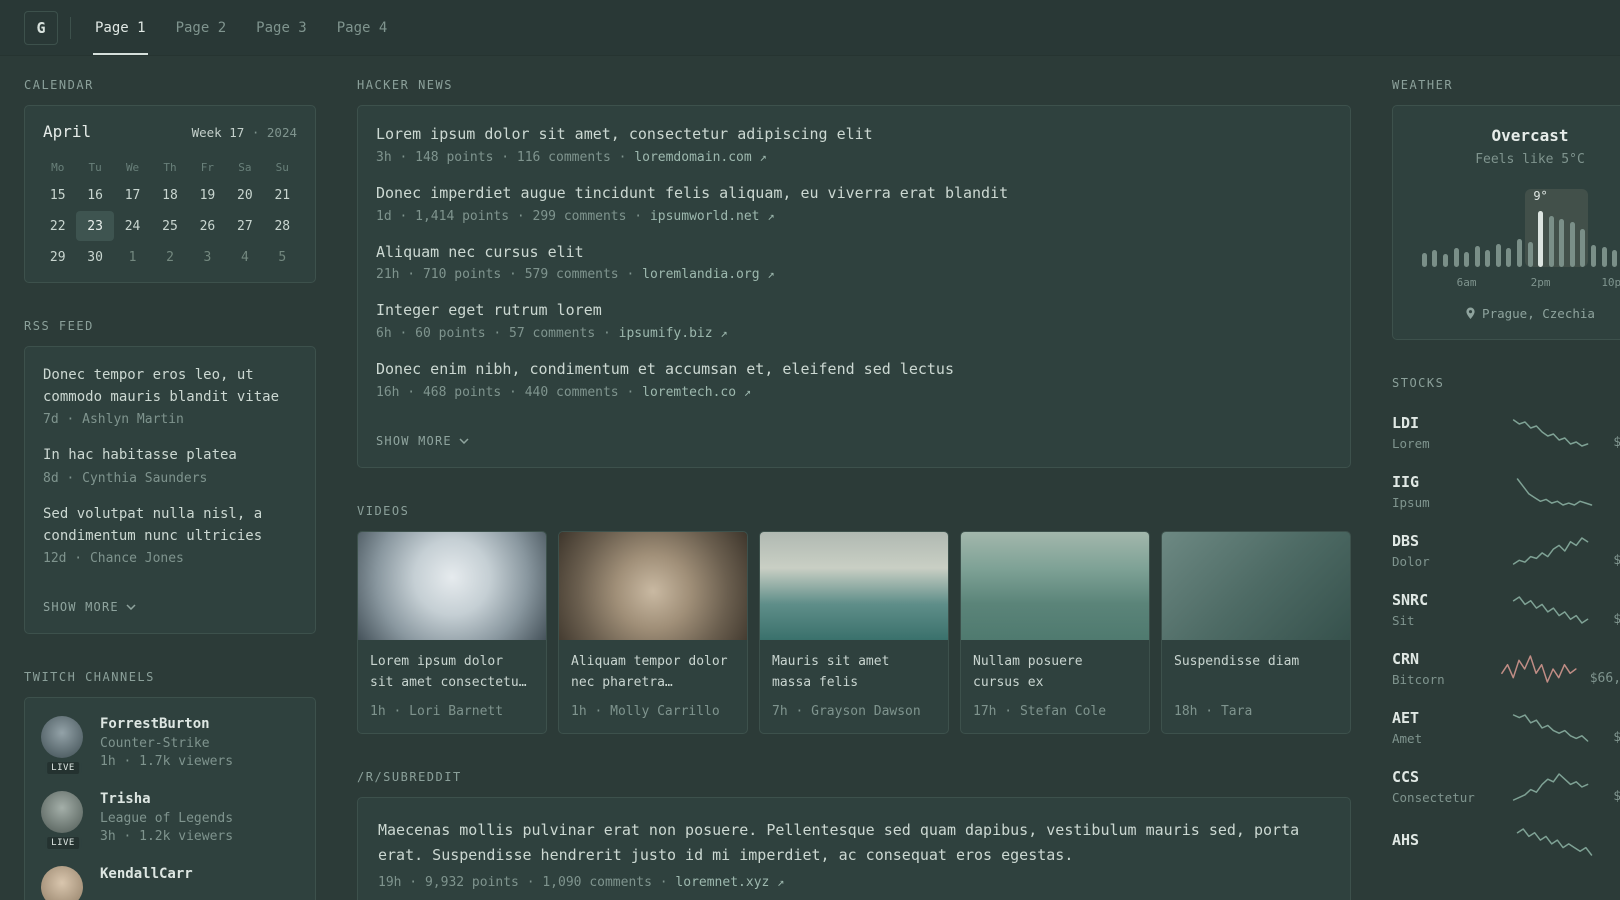  Describe the element at coordinates (201, 27) in the screenshot. I see `tab-page-2: Page 2` at that location.